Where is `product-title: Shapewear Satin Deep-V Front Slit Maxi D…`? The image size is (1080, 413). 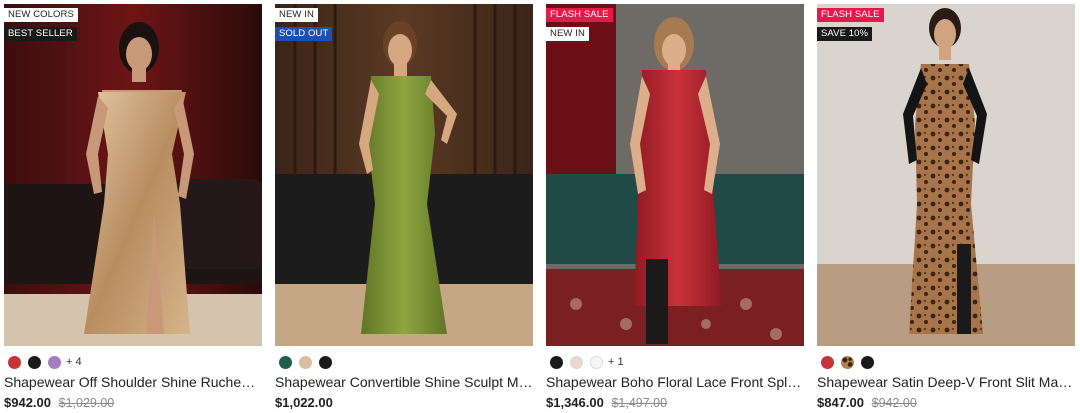
product-title: Shapewear Satin Deep-V Front Slit Maxi D… is located at coordinates (946, 382).